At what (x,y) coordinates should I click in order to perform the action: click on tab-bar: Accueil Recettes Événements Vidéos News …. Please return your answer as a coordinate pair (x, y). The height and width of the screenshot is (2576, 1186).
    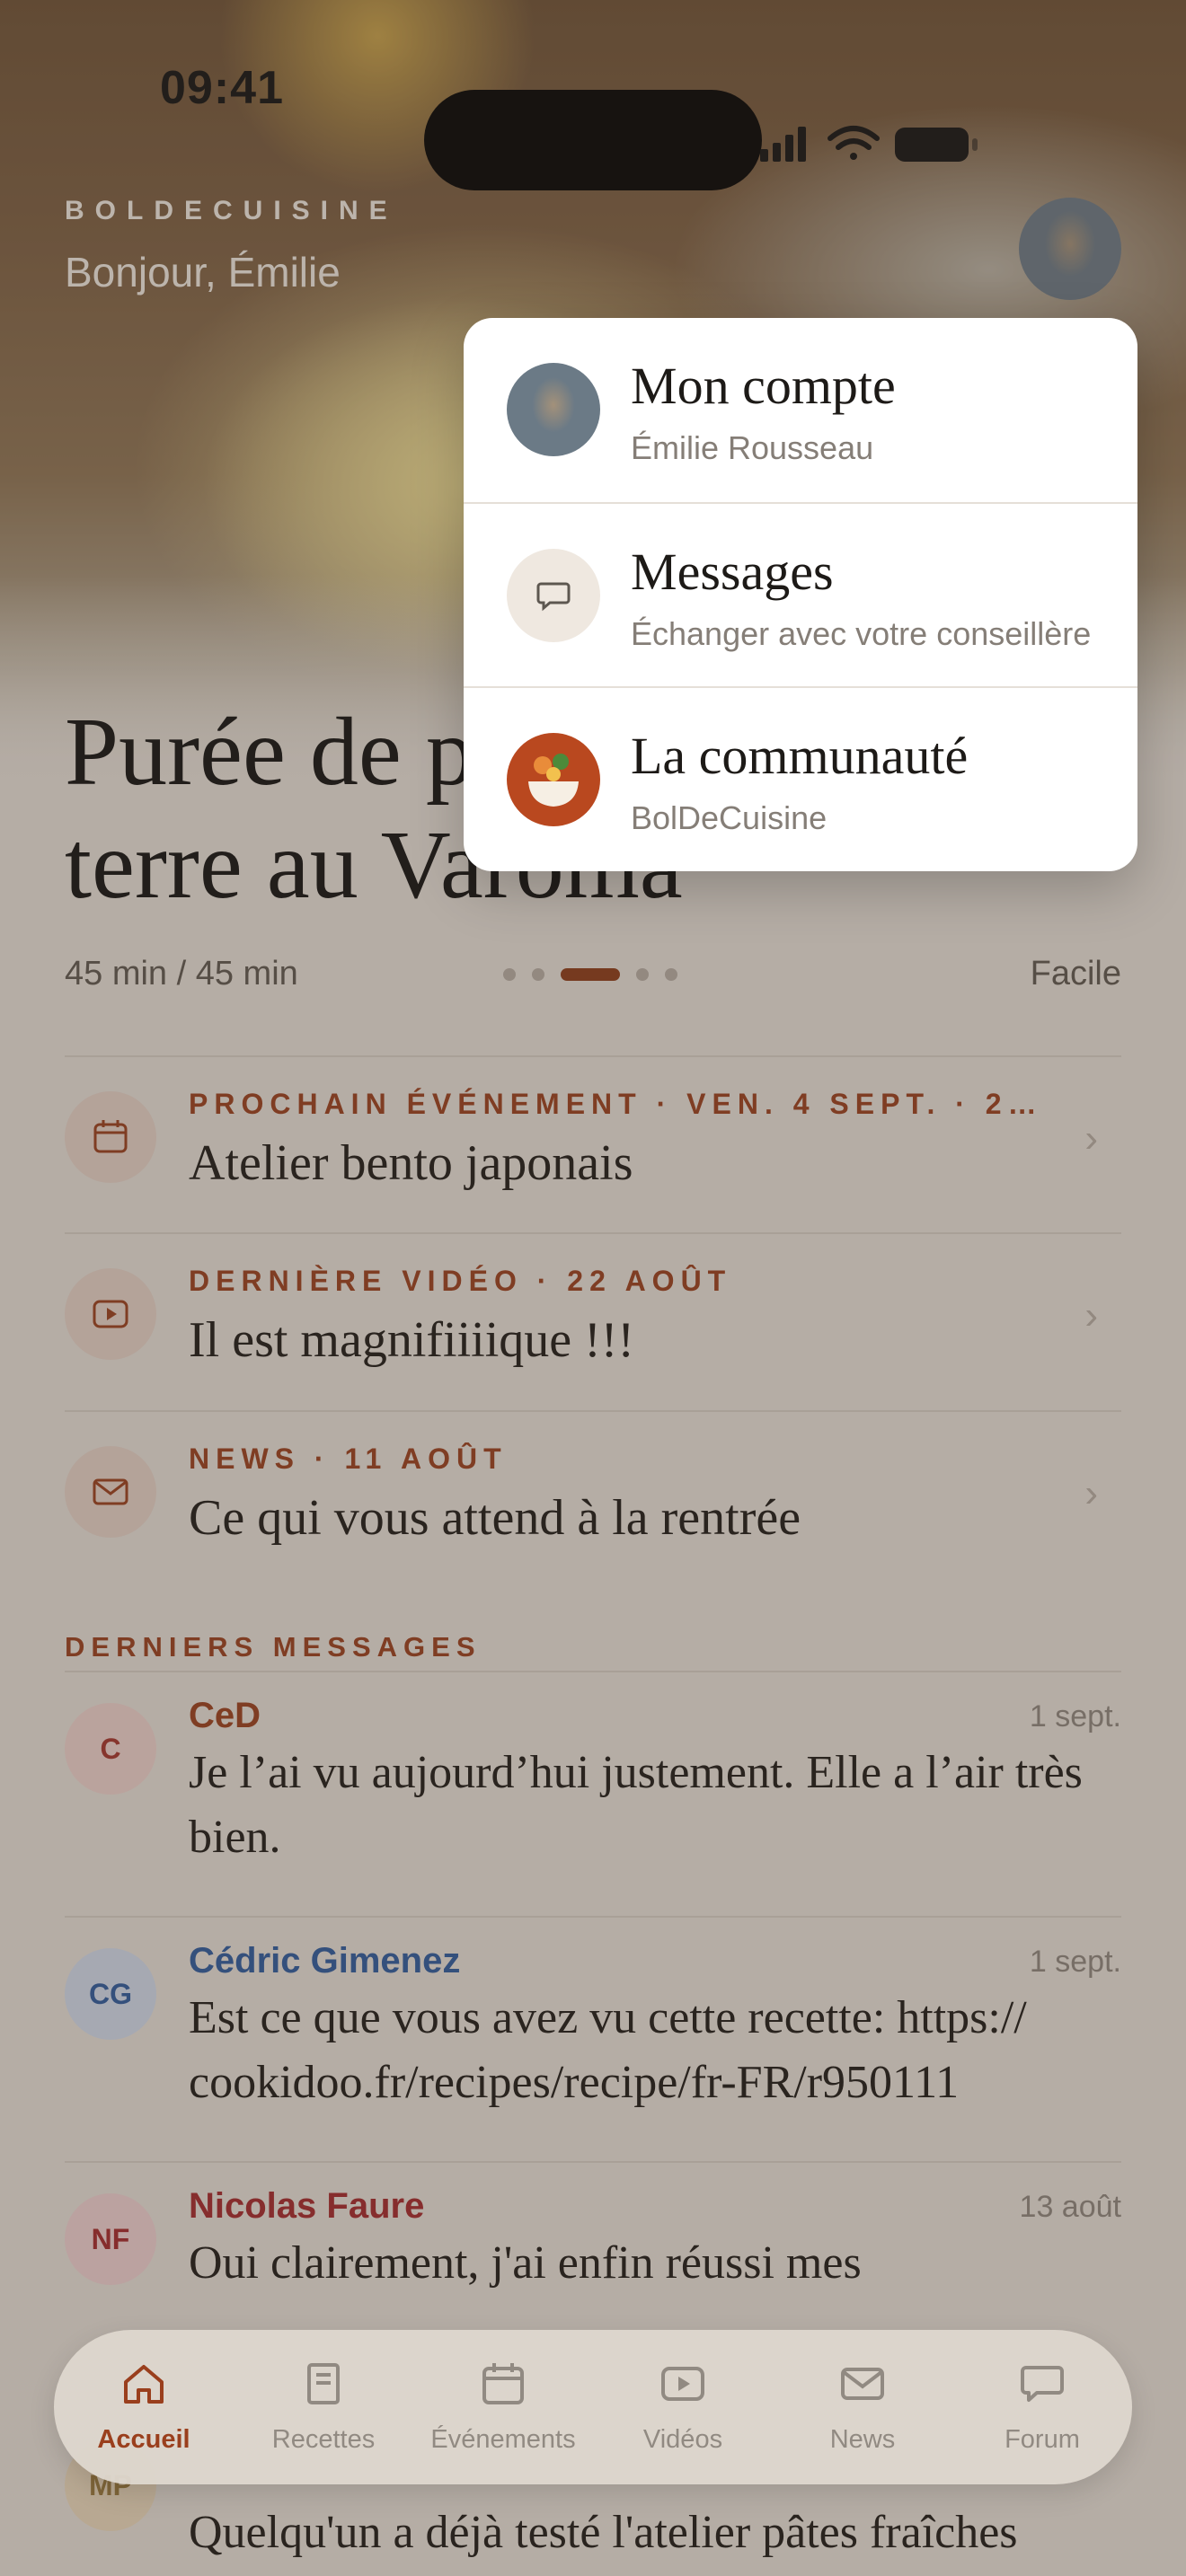
    Looking at the image, I should click on (593, 2407).